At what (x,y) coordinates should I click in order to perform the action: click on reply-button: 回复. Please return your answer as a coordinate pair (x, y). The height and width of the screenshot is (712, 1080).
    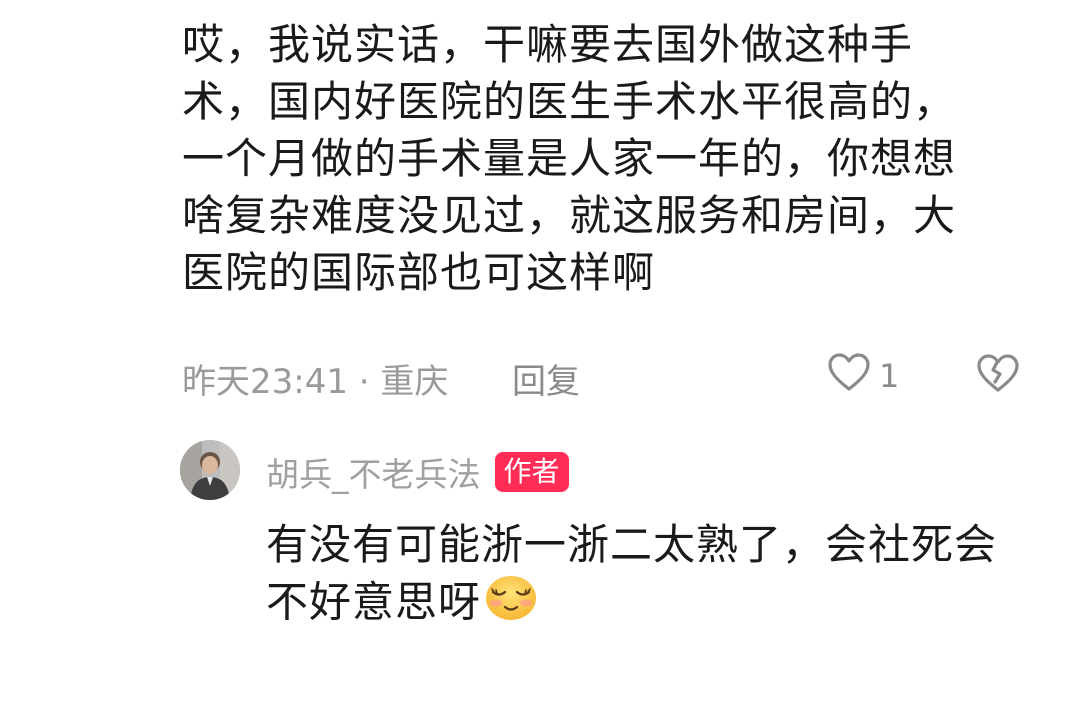
    Looking at the image, I should click on (546, 378).